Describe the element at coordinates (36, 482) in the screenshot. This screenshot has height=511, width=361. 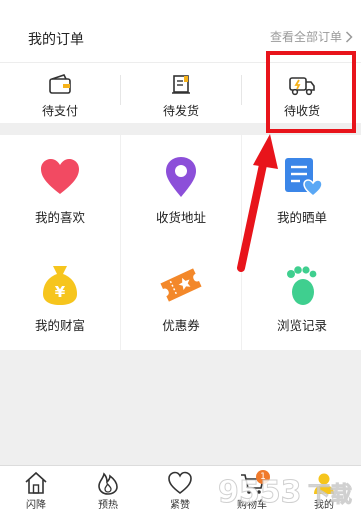
I see `home-icon` at that location.